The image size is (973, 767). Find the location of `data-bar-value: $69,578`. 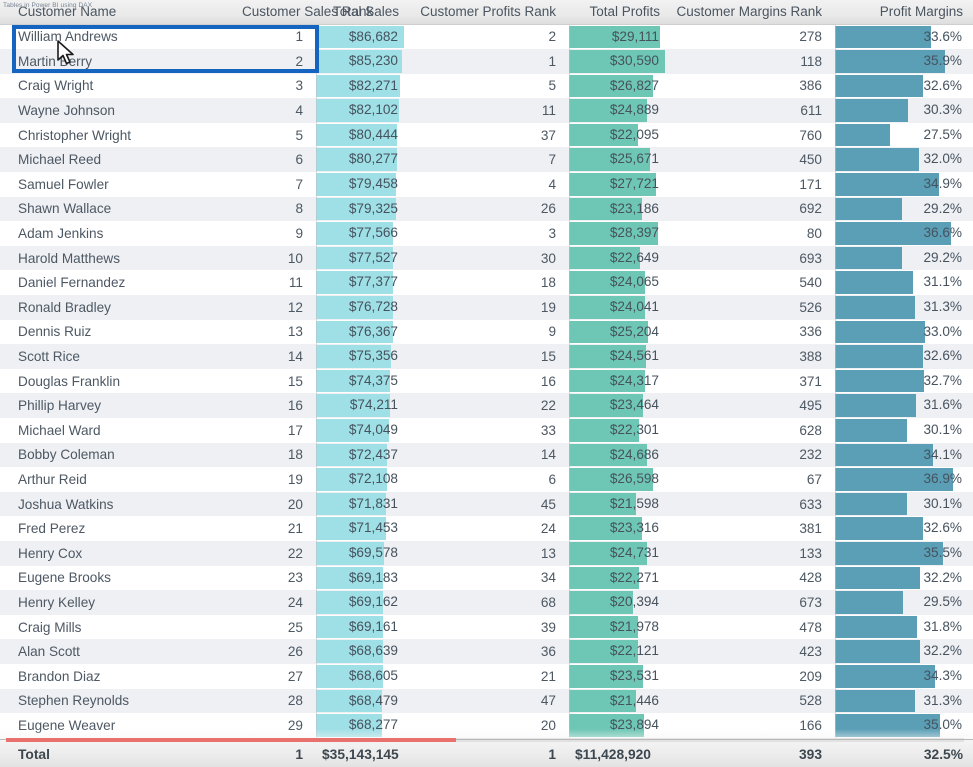

data-bar-value: $69,578 is located at coordinates (373, 552).